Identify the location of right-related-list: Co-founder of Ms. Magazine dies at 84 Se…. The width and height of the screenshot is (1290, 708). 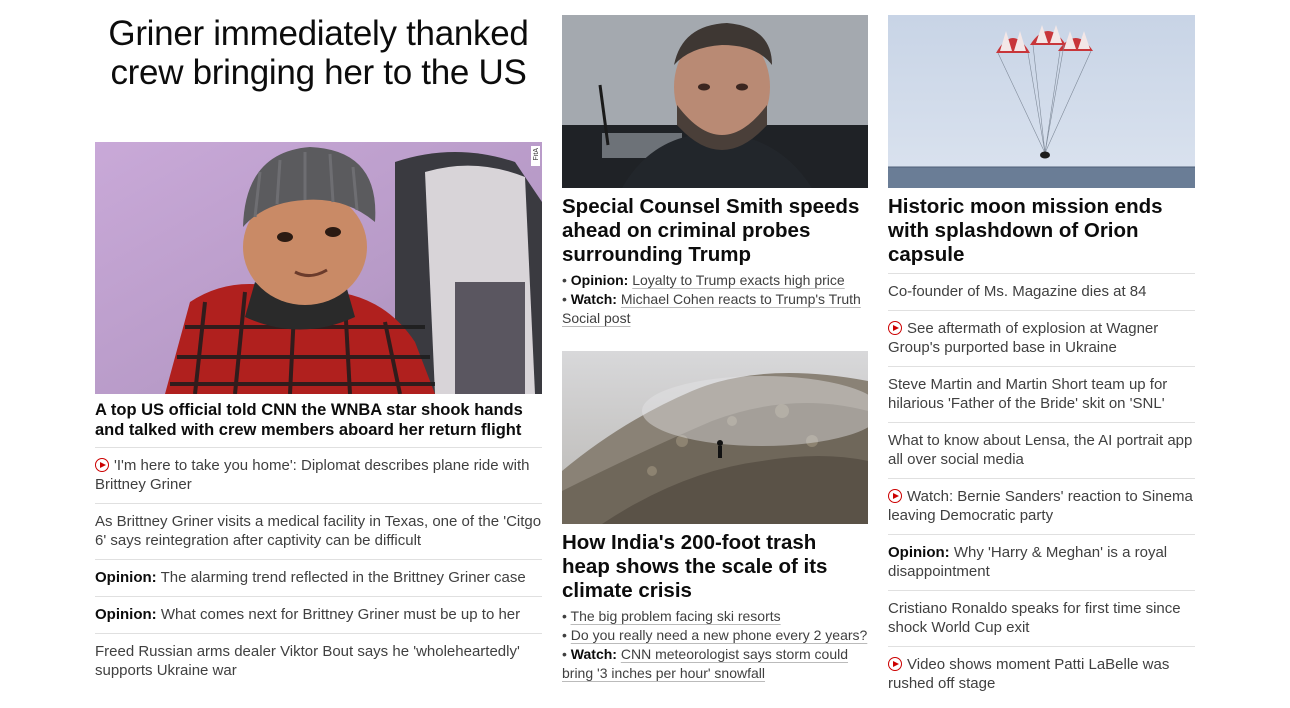
(1041, 485).